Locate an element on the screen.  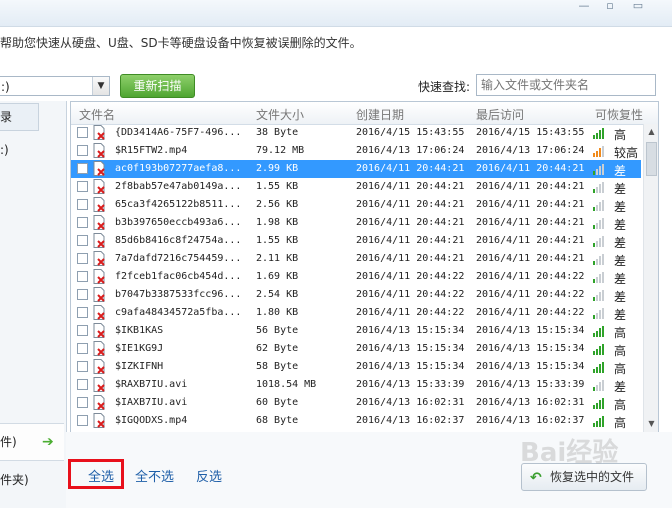
file-size: 2.54 KB is located at coordinates (277, 294).